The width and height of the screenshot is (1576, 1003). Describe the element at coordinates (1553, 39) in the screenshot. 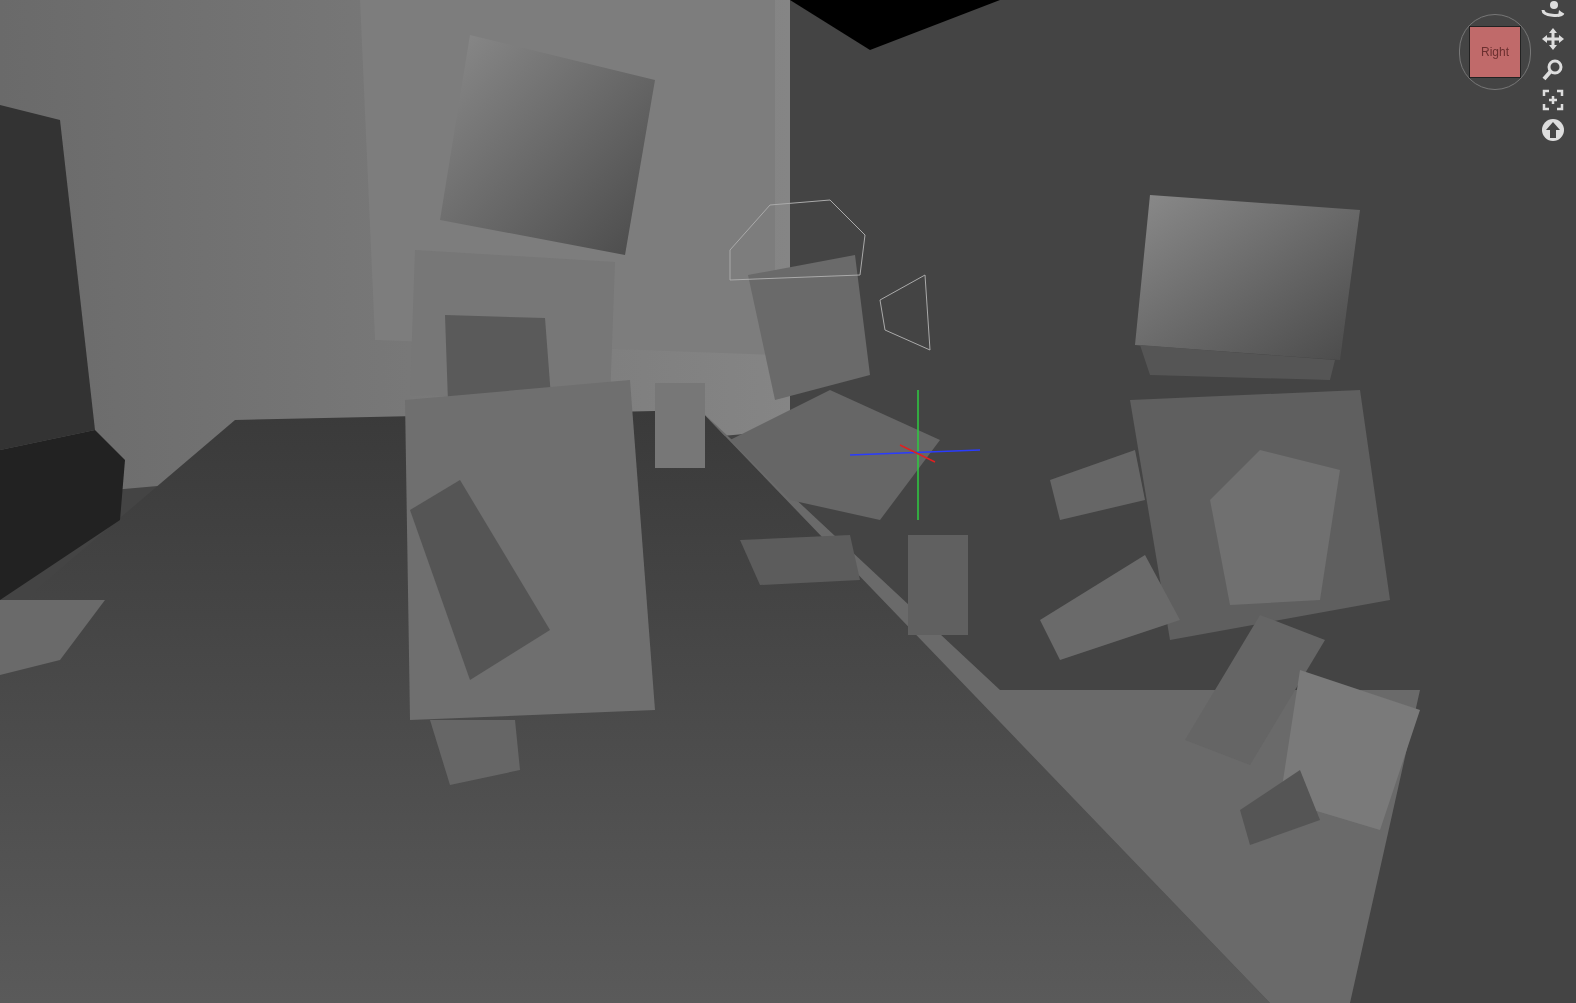

I see `pan-move-icon` at that location.